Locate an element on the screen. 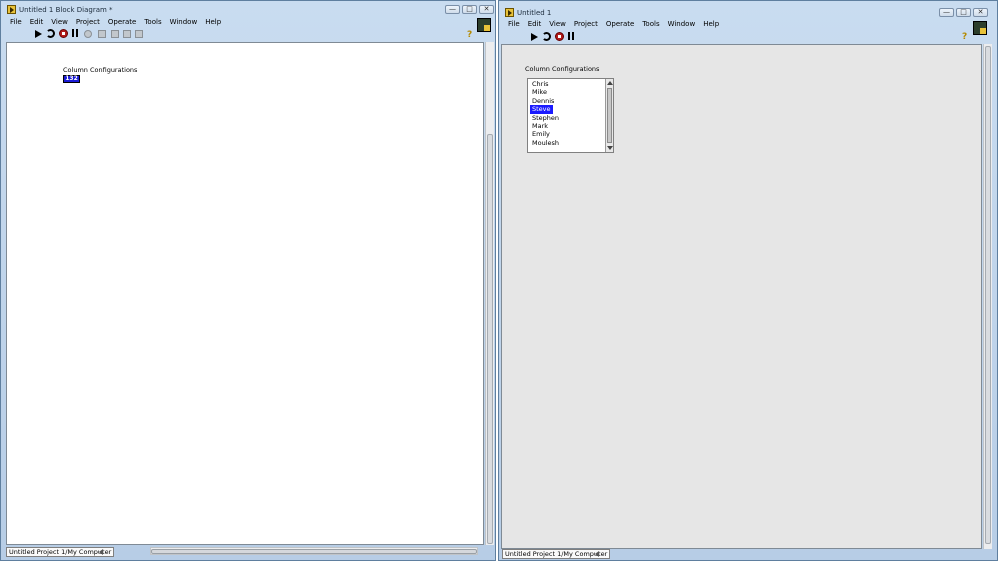 The width and height of the screenshot is (998, 561). title-bar: Untitled 1 Block Diagram * — □ ✕ is located at coordinates (248, 9).